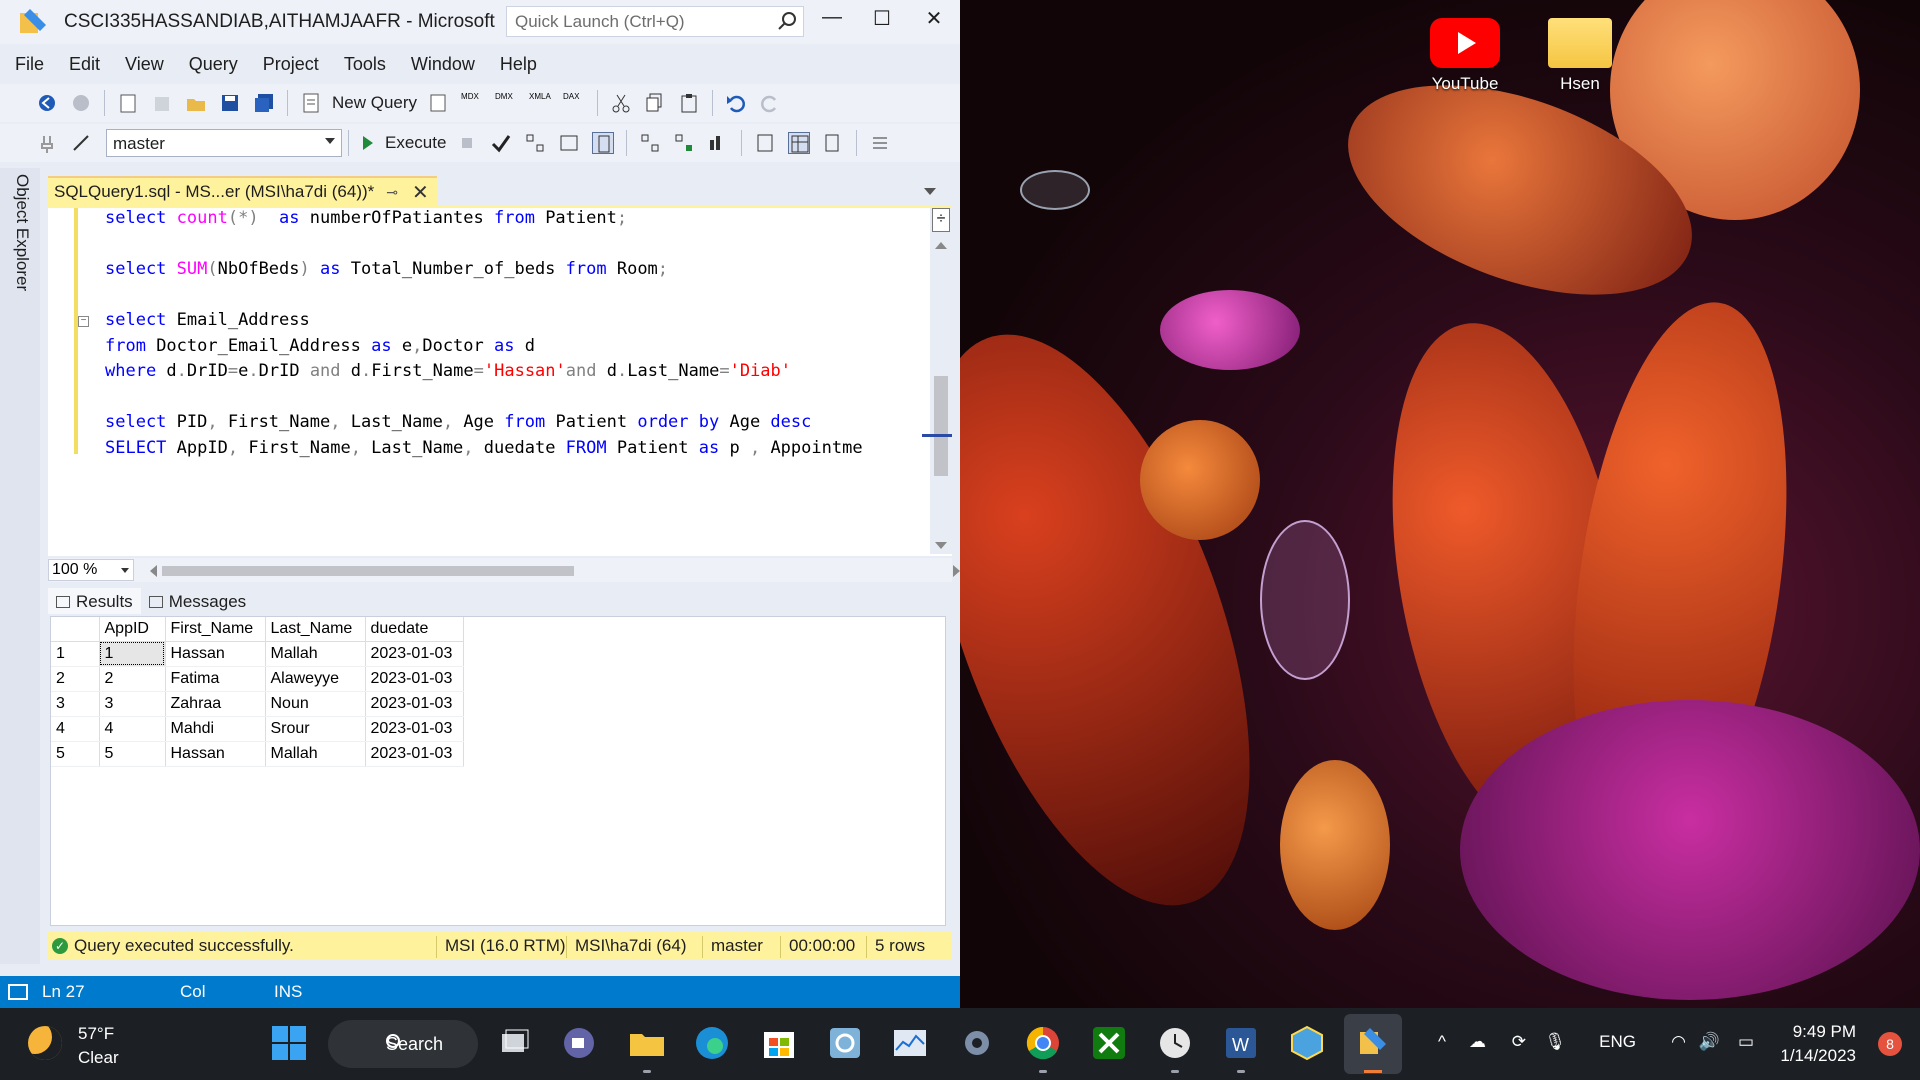 Image resolution: width=1920 pixels, height=1080 pixels. Describe the element at coordinates (535, 143) in the screenshot. I see `display-execution-plan-icon` at that location.